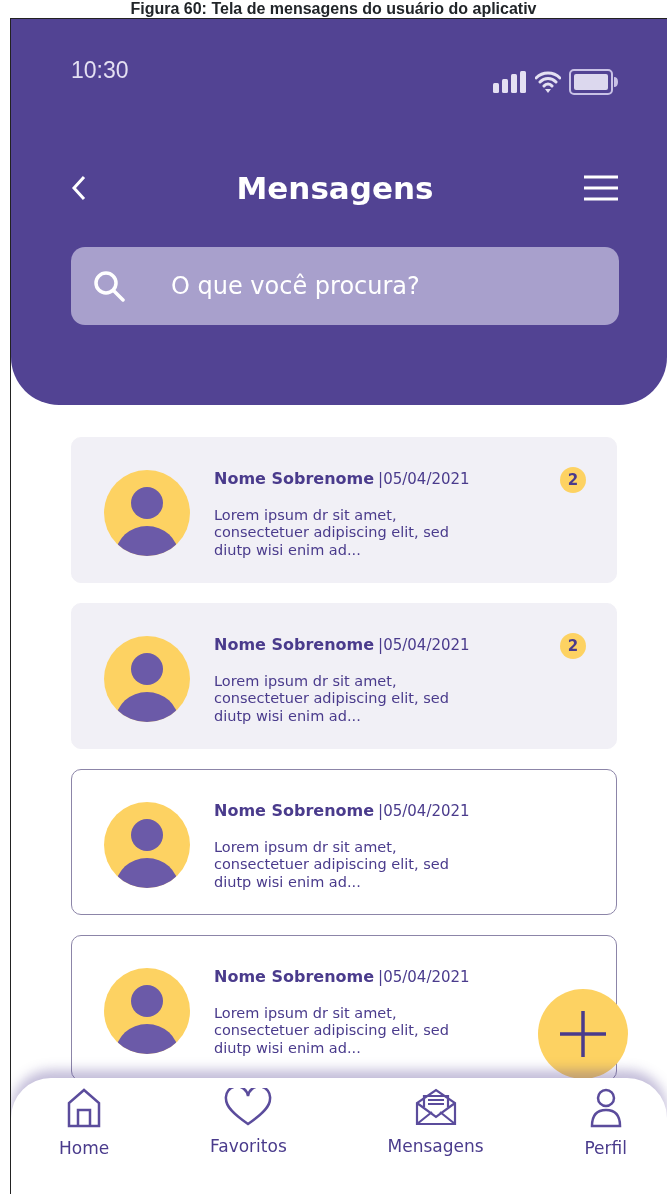 The height and width of the screenshot is (1194, 667). Describe the element at coordinates (605, 1141) in the screenshot. I see `nav-tab: Perfil` at that location.